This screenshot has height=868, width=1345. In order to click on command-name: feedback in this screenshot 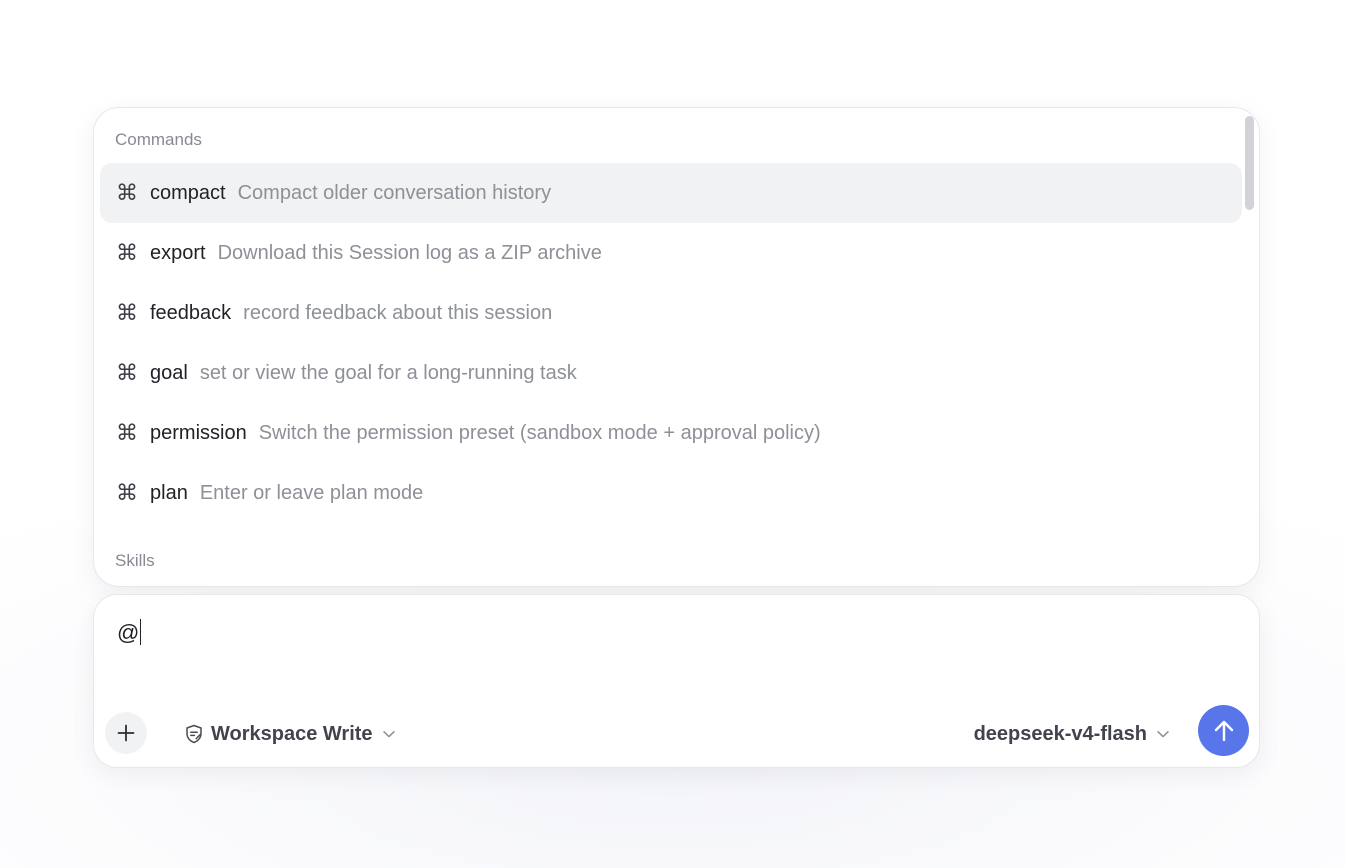, I will do `click(191, 312)`.